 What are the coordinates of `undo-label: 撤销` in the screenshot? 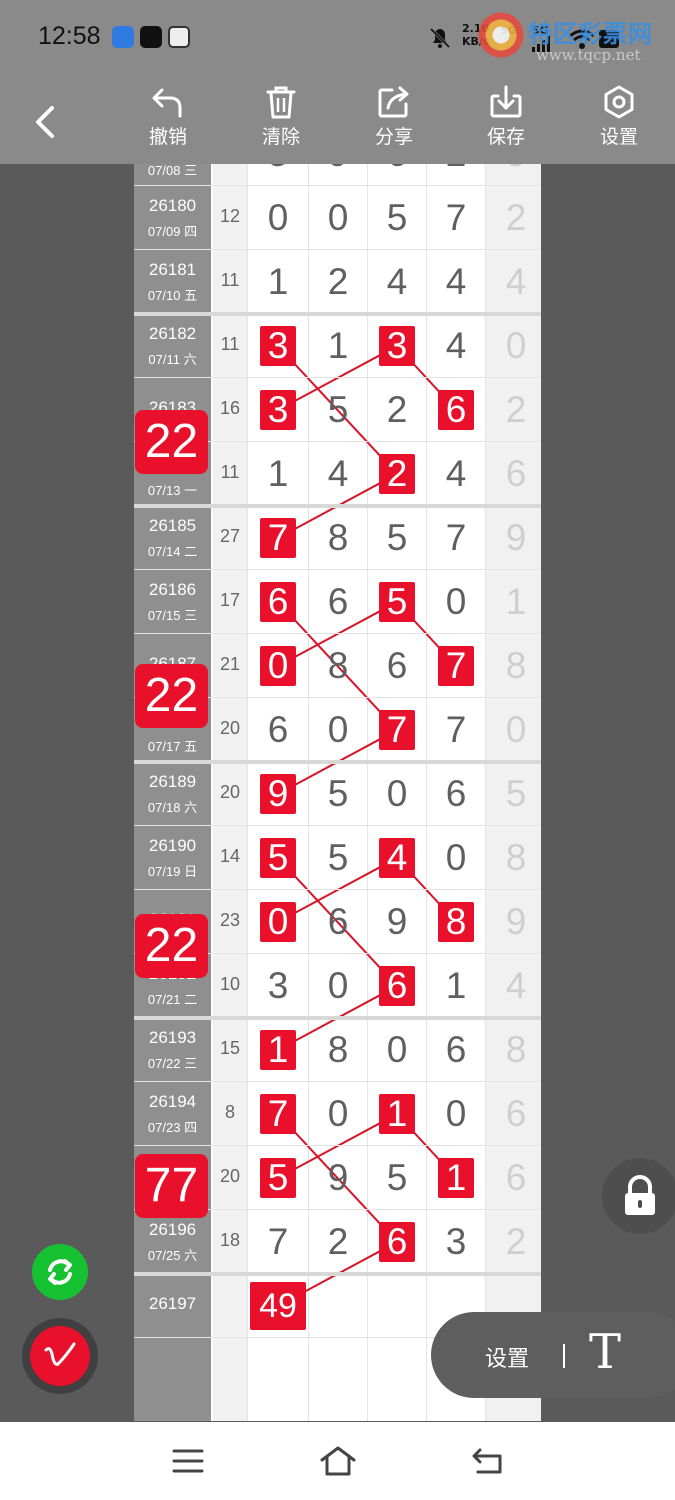 It's located at (167, 137).